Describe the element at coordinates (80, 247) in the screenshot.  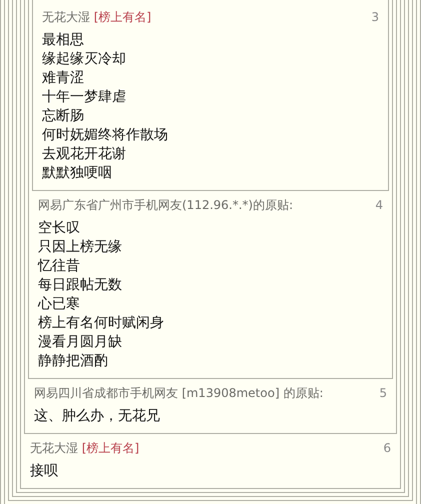
I see `comment-line: 只因上榜无缘` at that location.